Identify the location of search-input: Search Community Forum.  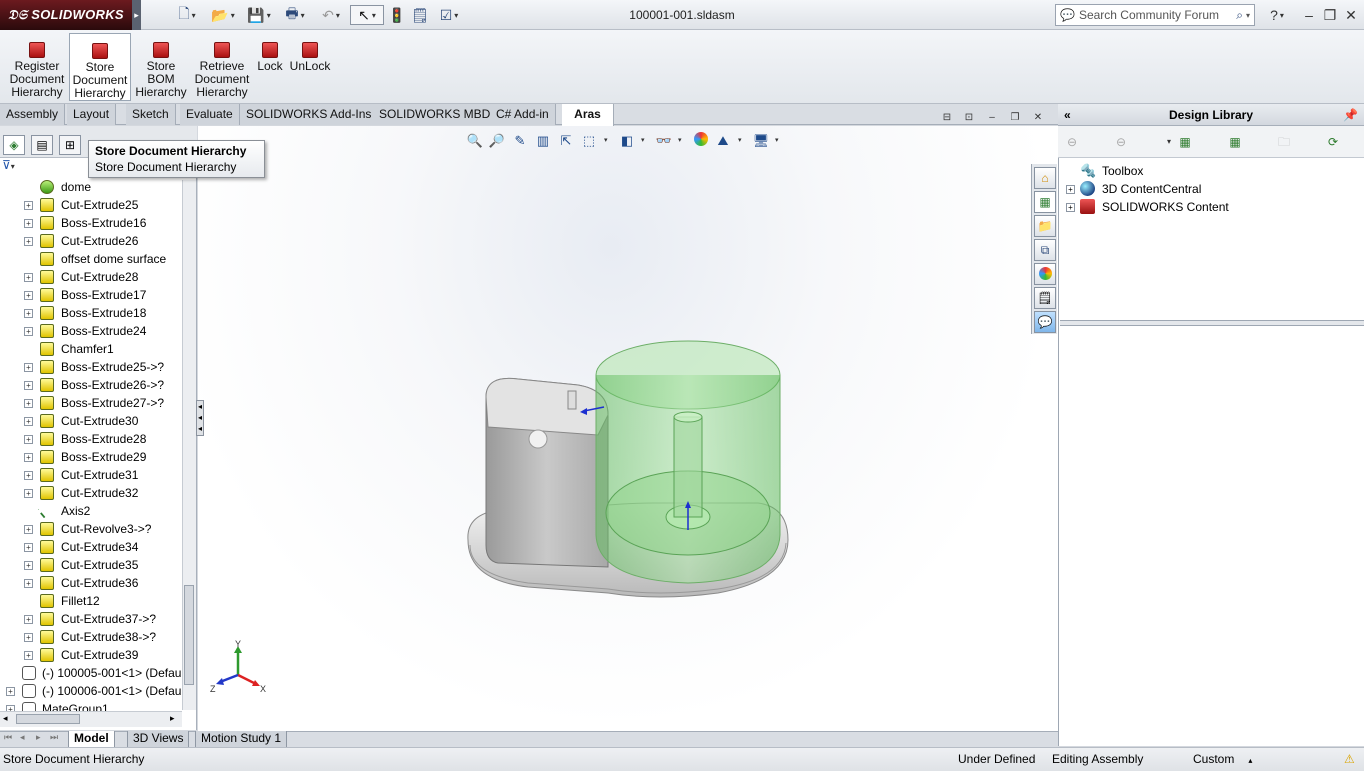
(1155, 15).